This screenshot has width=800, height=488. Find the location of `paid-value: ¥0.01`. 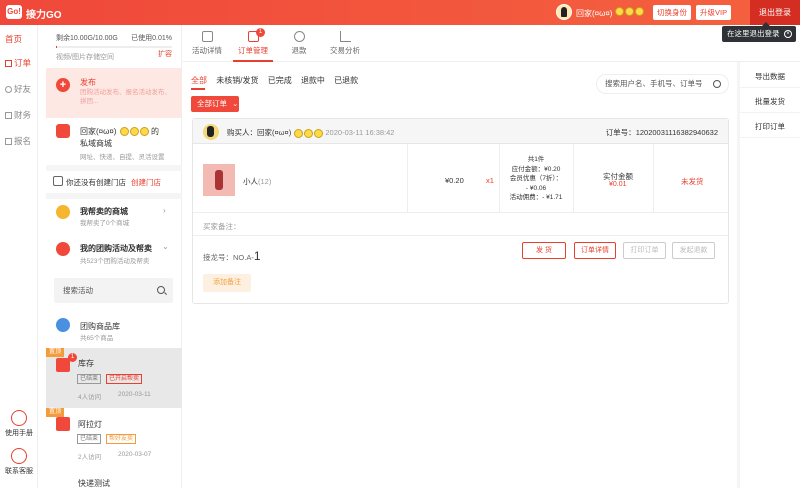

paid-value: ¥0.01 is located at coordinates (618, 184).